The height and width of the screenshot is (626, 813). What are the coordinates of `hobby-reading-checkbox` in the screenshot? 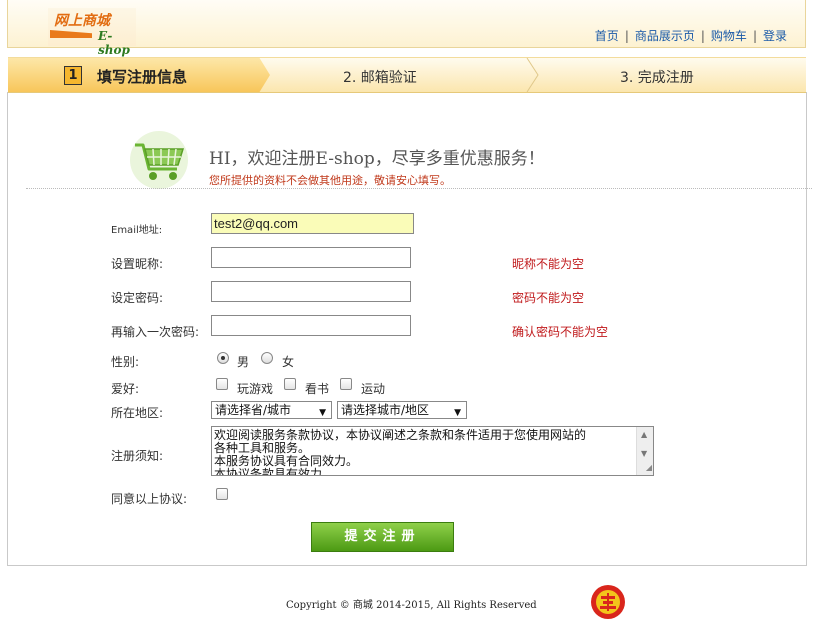 It's located at (290, 384).